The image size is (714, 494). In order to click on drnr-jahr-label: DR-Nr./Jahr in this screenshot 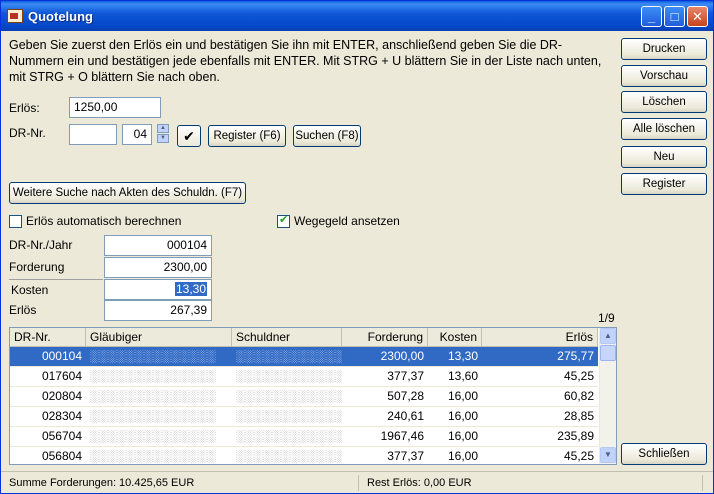, I will do `click(41, 245)`.